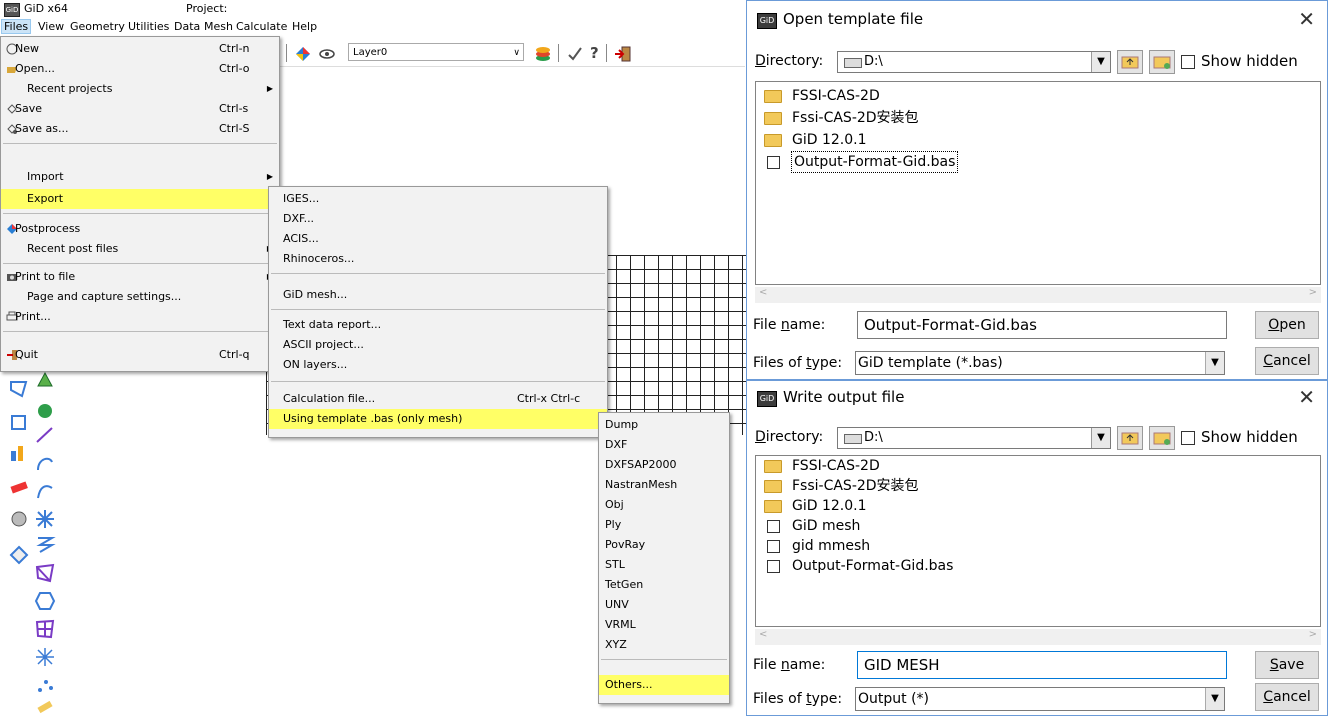 The image size is (1328, 720). Describe the element at coordinates (623, 54) in the screenshot. I see `exit-door-icon` at that location.